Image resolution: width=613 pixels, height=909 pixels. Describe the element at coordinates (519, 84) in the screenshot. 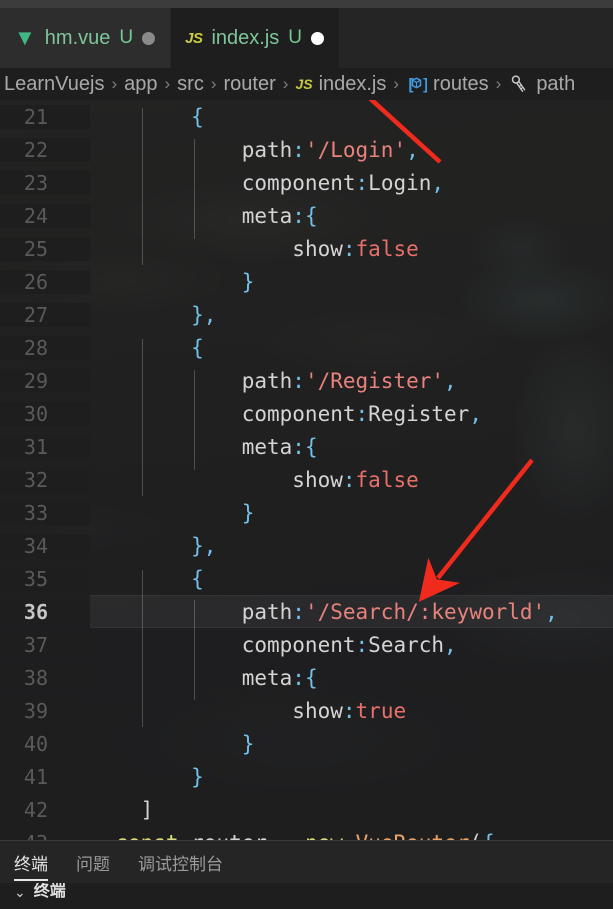

I see `wrench-property-icon-svg` at that location.